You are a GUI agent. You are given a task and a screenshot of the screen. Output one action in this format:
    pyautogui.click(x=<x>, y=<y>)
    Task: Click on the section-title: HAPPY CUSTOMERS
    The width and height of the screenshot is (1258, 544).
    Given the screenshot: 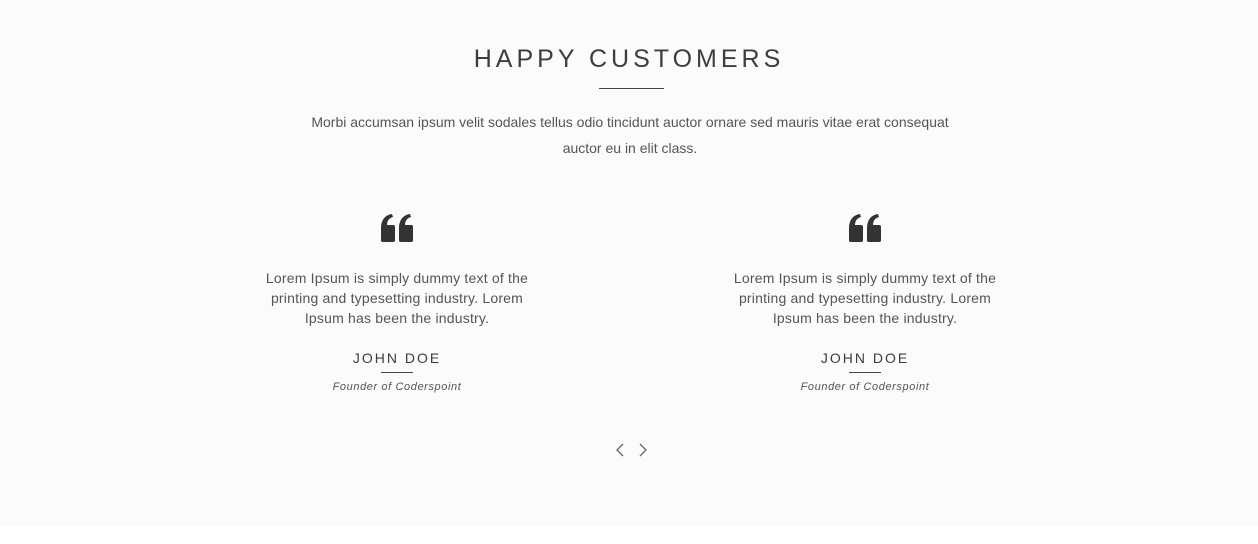 What is the action you would take?
    pyautogui.click(x=629, y=59)
    